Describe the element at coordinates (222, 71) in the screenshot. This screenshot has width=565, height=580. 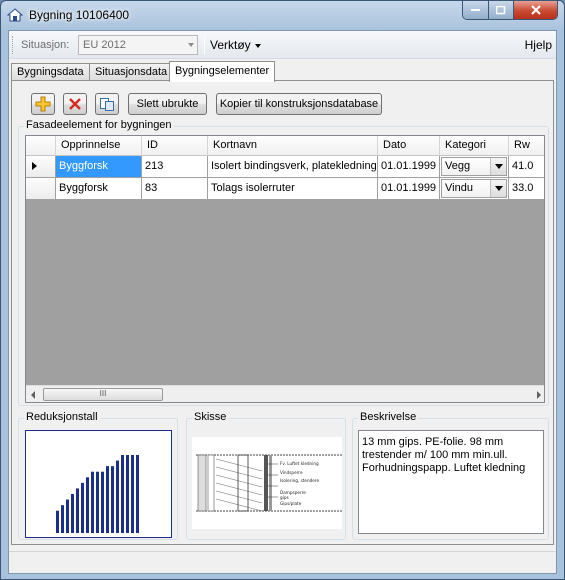
I see `tab-bygningselementer: Bygningselementer` at that location.